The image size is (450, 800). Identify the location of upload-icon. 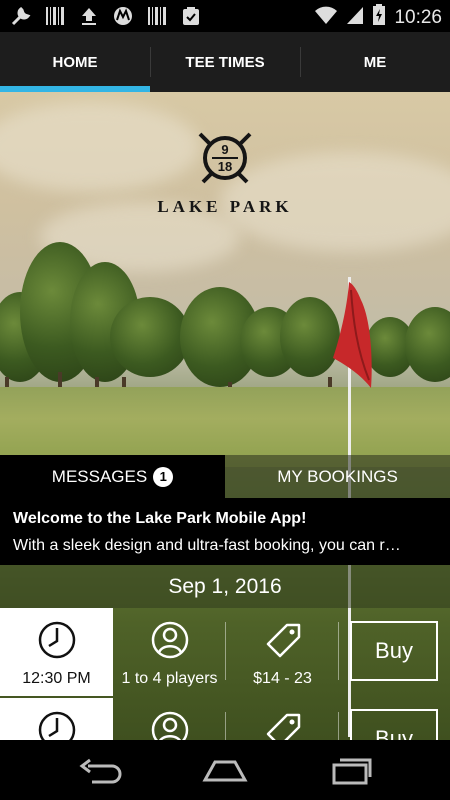
(89, 16).